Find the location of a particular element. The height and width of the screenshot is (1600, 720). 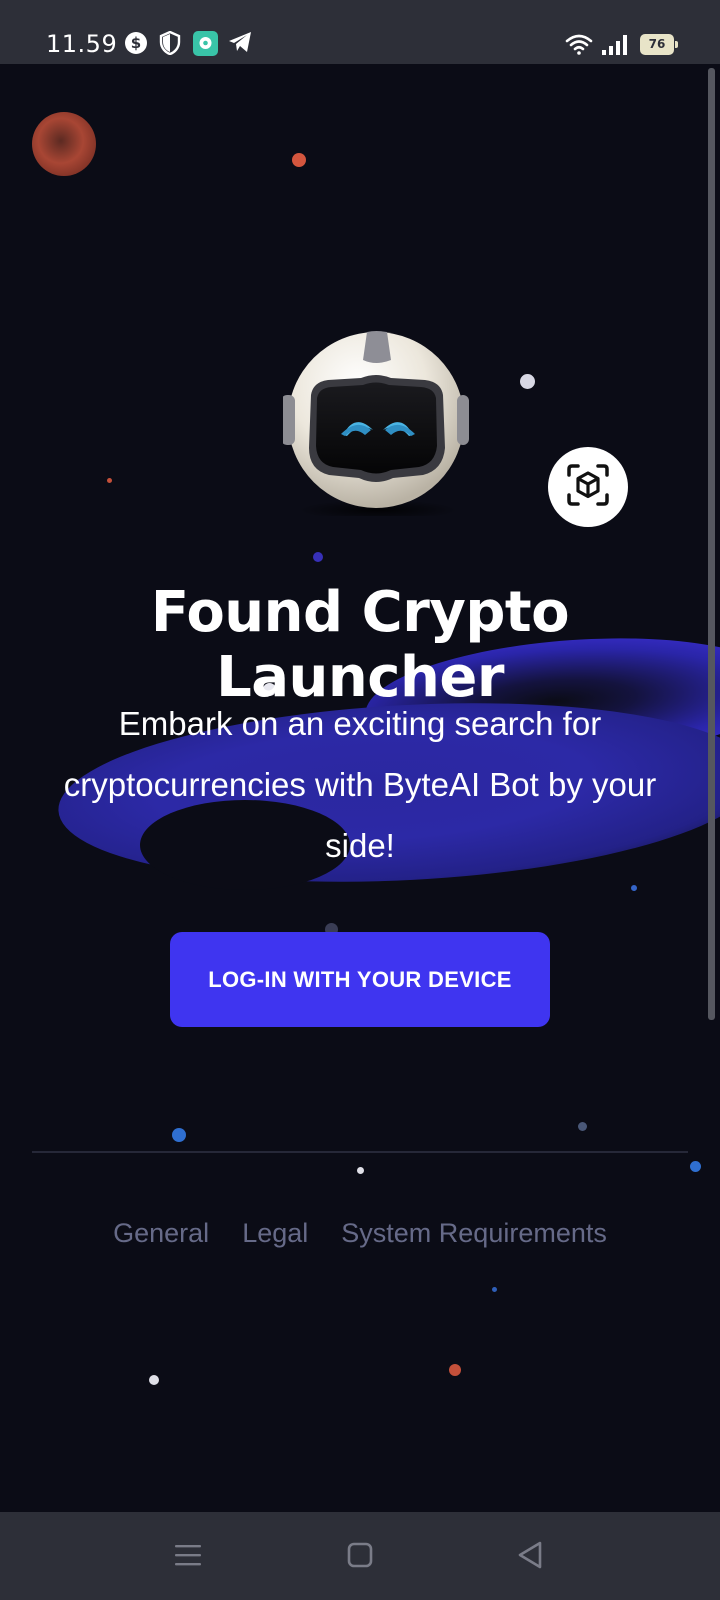

wifi-icon is located at coordinates (579, 46).